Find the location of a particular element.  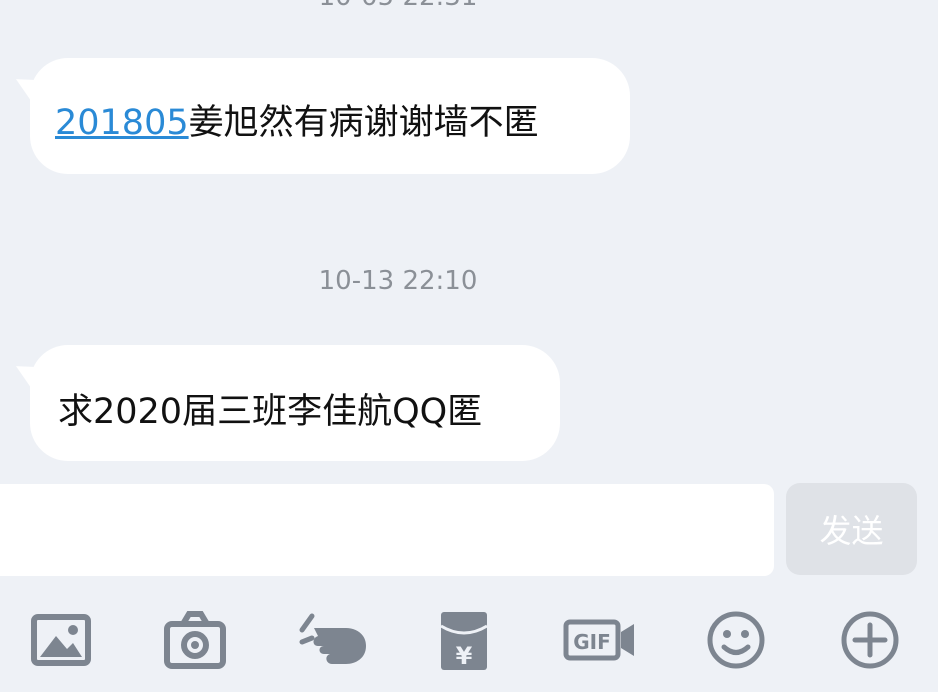

svg-text: GIF is located at coordinates (592, 642).